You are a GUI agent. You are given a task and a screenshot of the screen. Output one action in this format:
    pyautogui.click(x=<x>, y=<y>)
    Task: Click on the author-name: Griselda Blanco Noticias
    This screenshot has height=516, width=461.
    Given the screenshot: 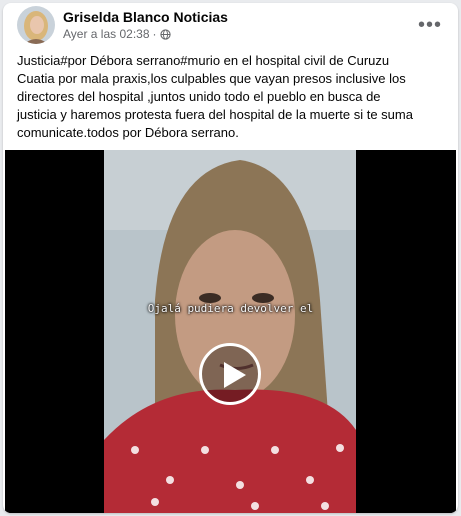 What is the action you would take?
    pyautogui.click(x=145, y=17)
    